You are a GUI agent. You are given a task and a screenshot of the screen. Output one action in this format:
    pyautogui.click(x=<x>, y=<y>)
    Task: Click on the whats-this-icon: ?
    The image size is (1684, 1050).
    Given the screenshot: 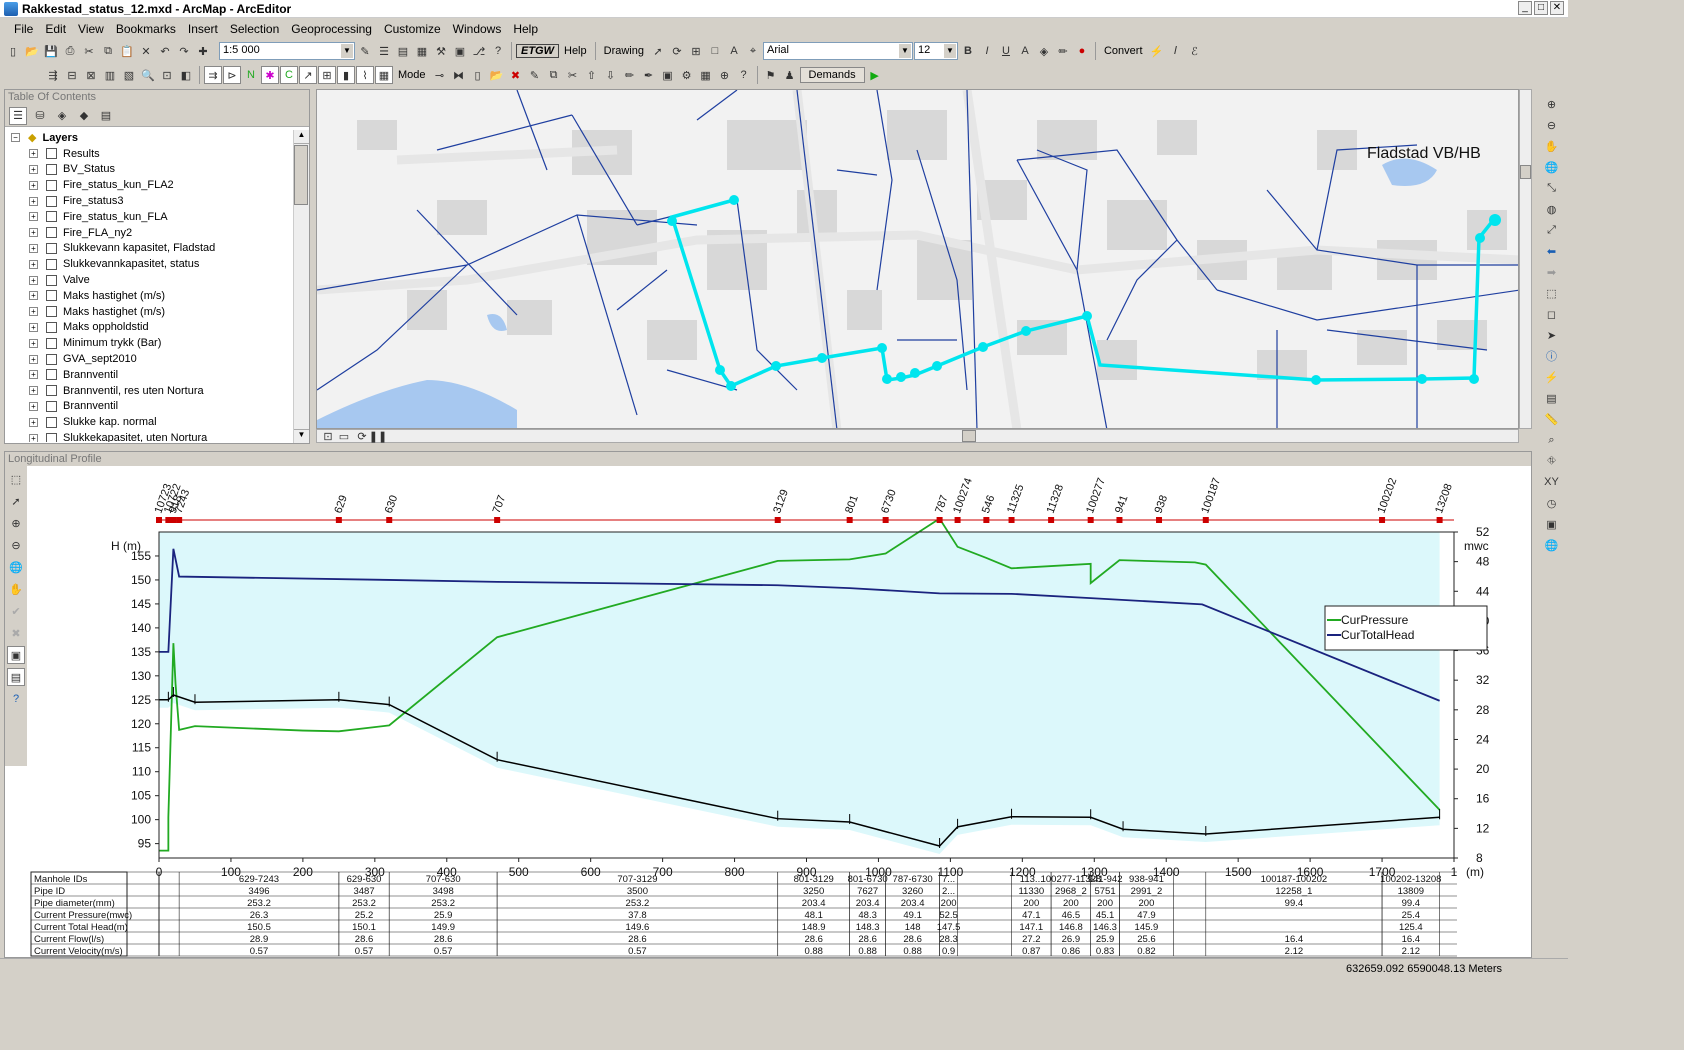 What is the action you would take?
    pyautogui.click(x=498, y=51)
    